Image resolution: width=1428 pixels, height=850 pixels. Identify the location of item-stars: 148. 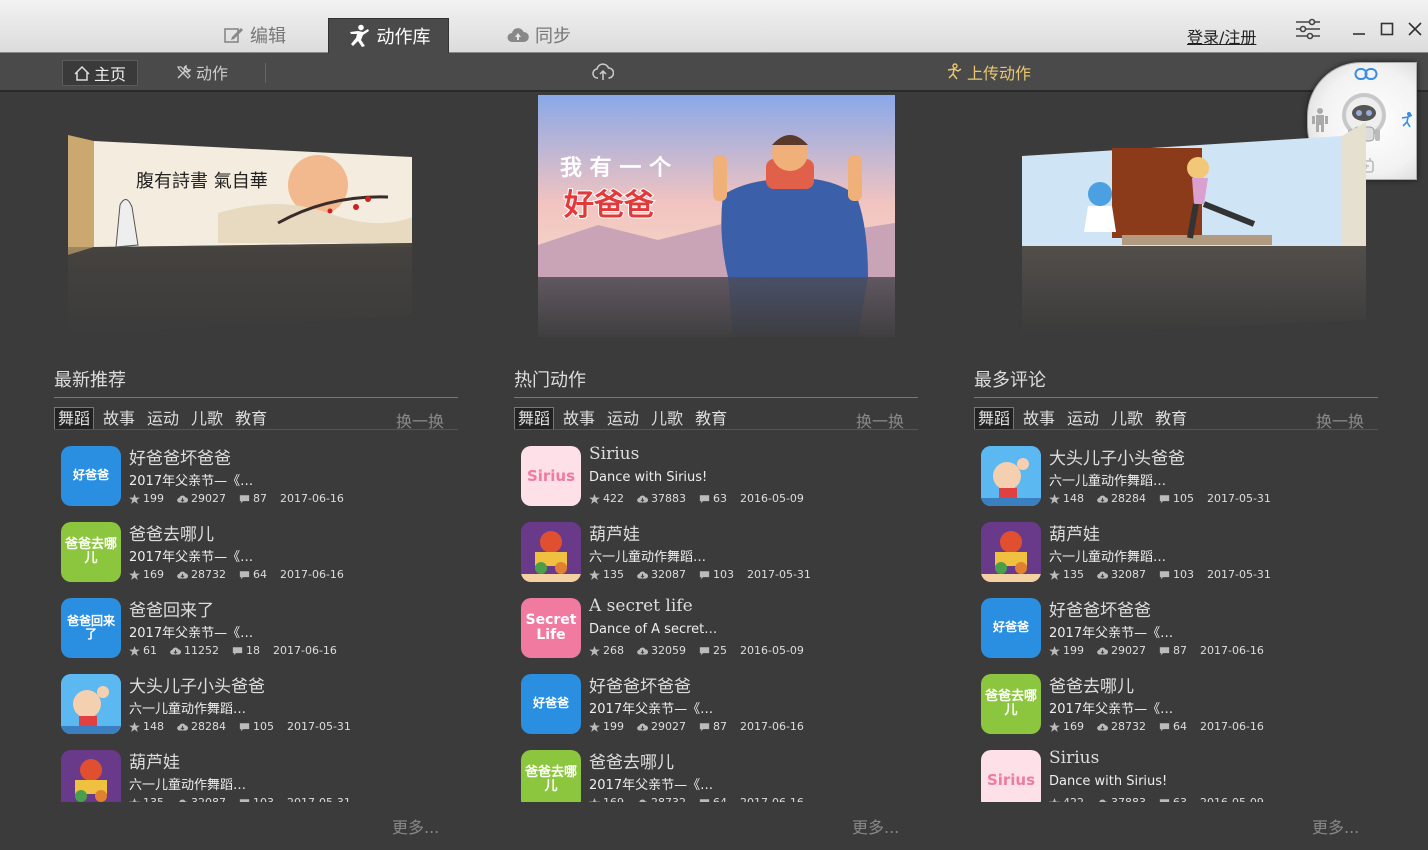
(1073, 498).